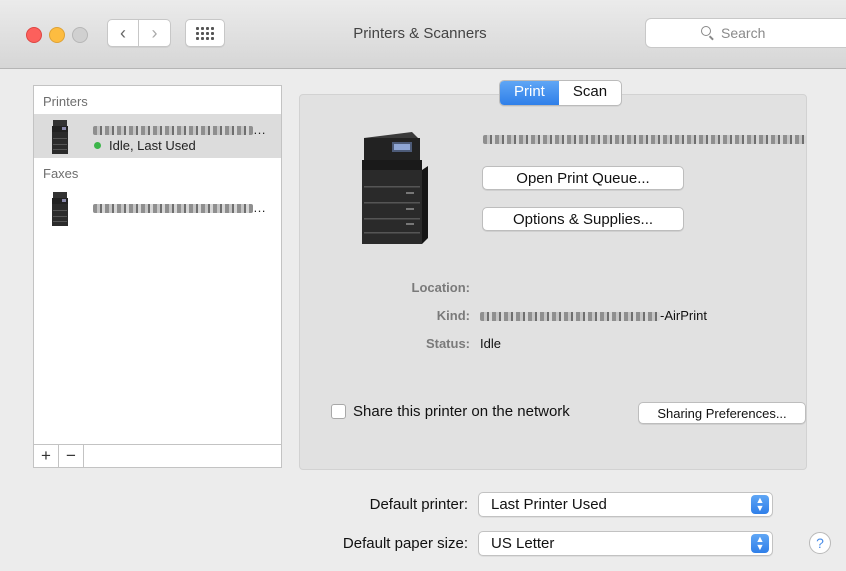 Image resolution: width=846 pixels, height=571 pixels. Describe the element at coordinates (97, 145) in the screenshot. I see `status-dot-icon` at that location.